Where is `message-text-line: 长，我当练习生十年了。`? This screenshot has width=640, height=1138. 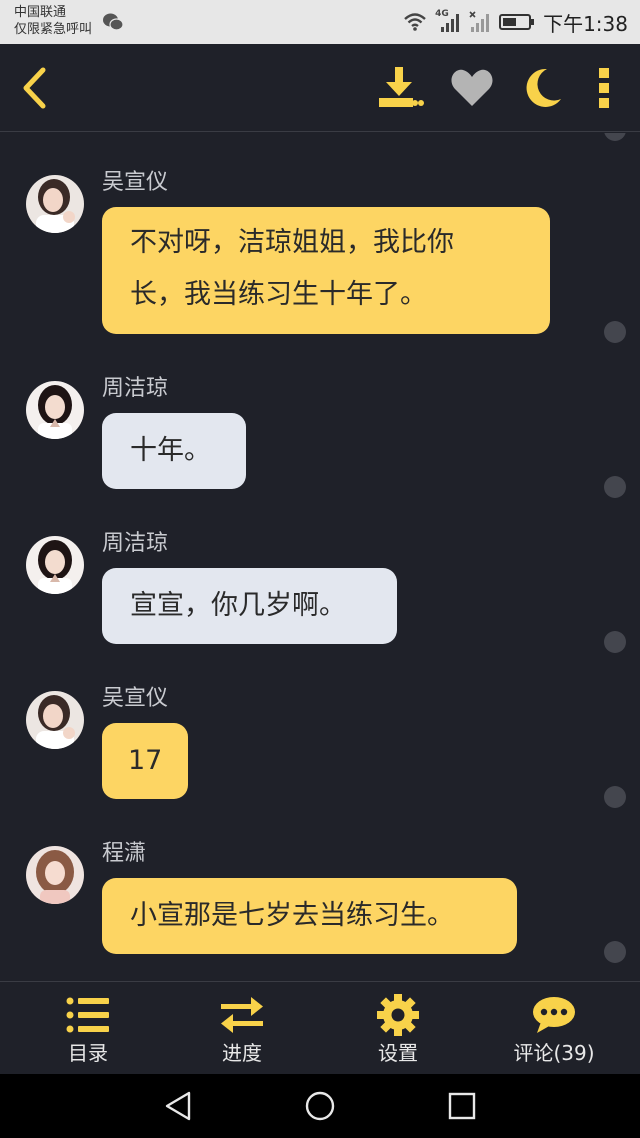
message-text-line: 长，我当练习生十年了。 is located at coordinates (278, 294).